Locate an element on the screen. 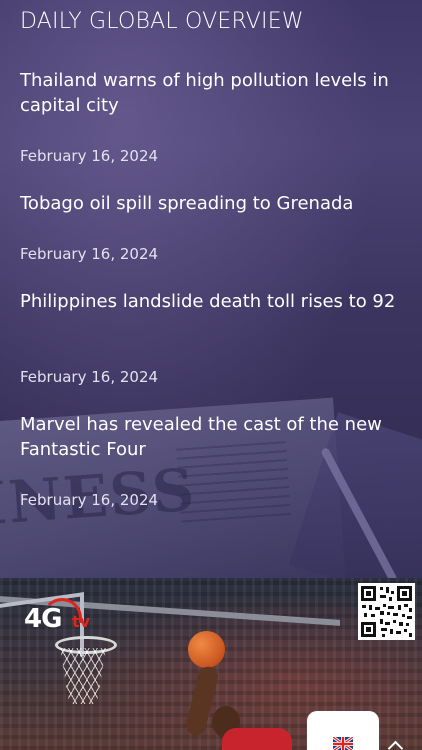 The height and width of the screenshot is (750, 422). qr-code-graphic is located at coordinates (386, 611).